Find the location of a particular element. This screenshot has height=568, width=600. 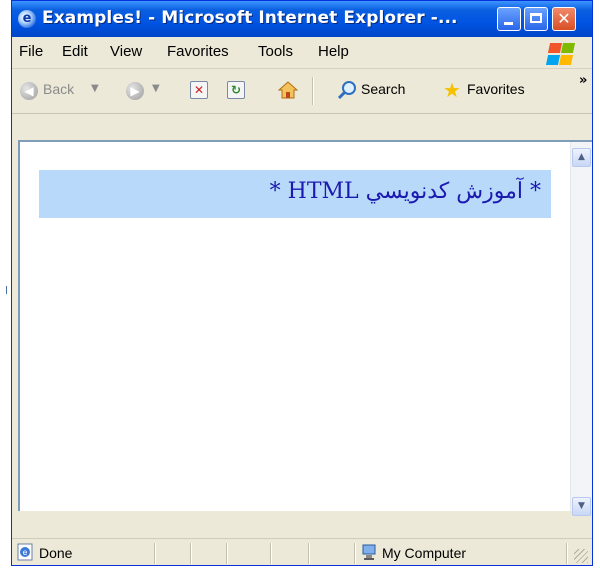

windows-logo-icon is located at coordinates (560, 54).